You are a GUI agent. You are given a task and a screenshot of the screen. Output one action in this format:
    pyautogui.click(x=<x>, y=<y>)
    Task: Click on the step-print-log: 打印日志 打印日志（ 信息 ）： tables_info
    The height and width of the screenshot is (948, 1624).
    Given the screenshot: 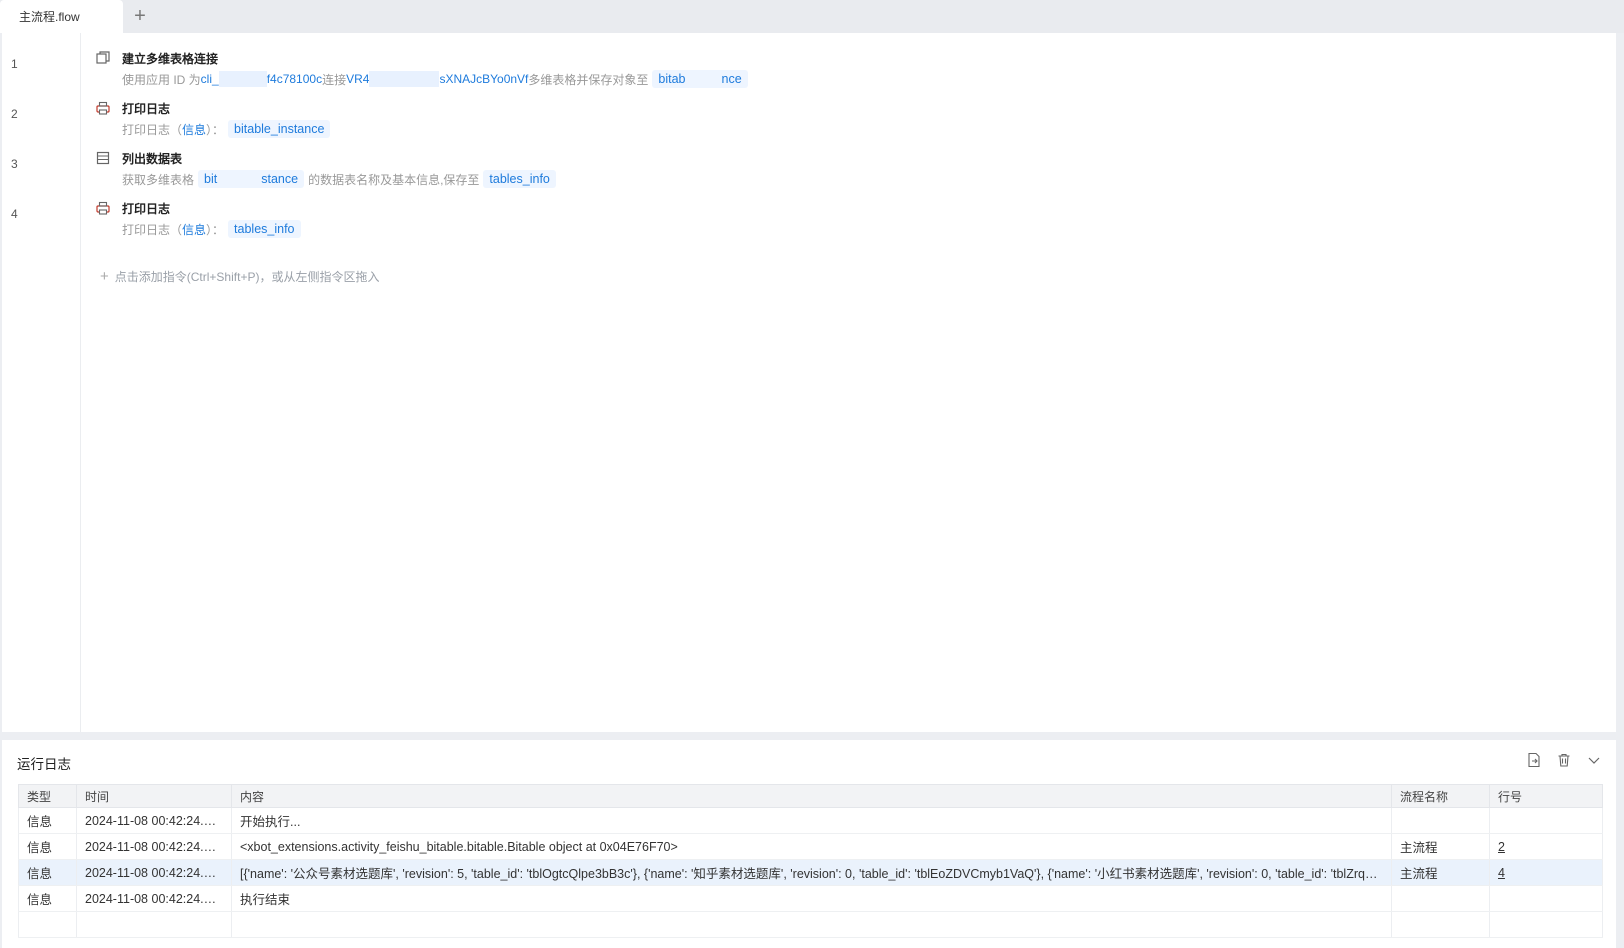 What is the action you would take?
    pyautogui.click(x=796, y=213)
    